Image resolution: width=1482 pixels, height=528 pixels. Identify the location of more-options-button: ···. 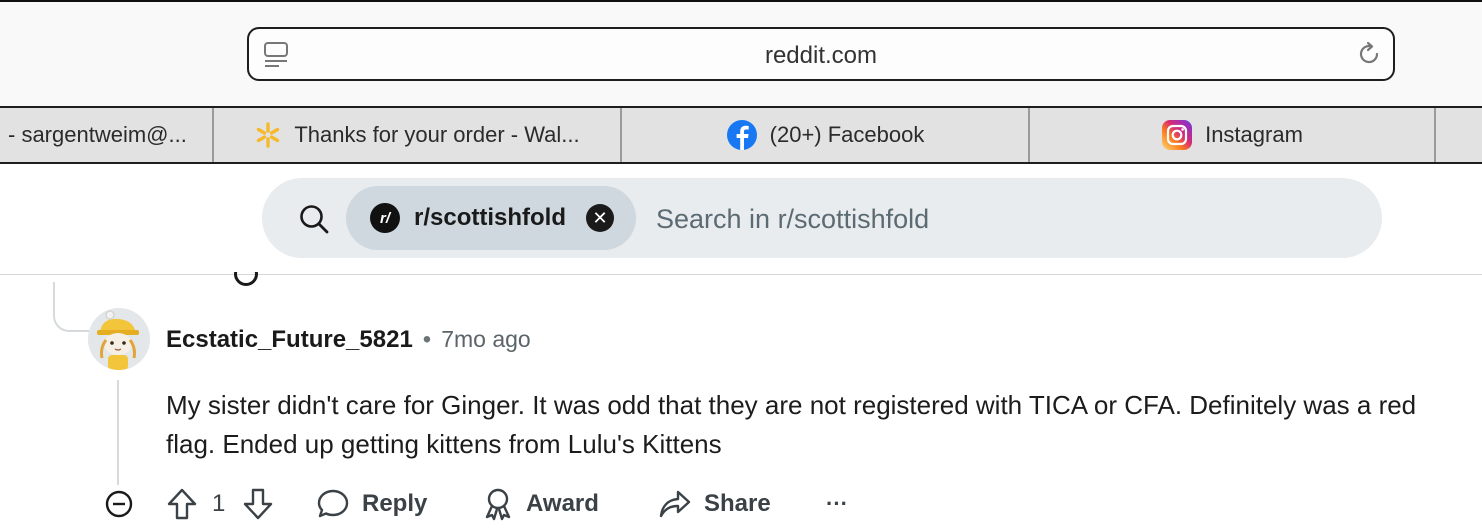
(837, 504).